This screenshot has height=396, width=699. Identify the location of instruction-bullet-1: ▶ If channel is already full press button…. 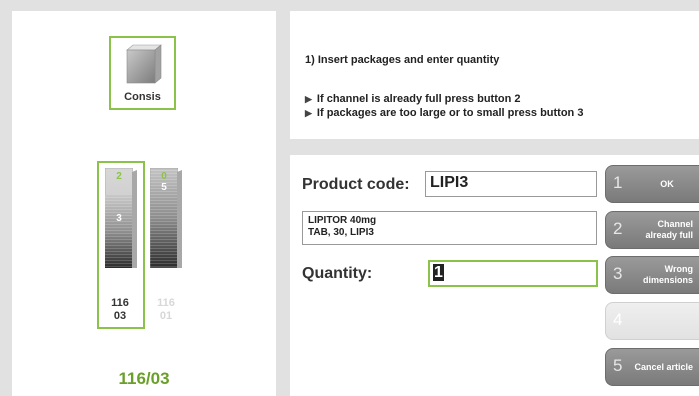
(412, 99).